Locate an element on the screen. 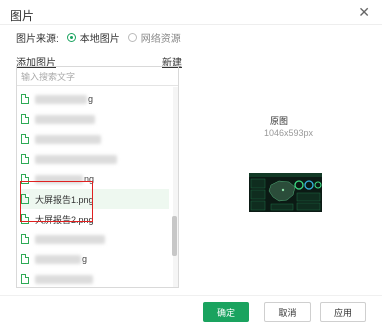 This screenshot has height=327, width=382. radio-unchecked-icon is located at coordinates (132, 37).